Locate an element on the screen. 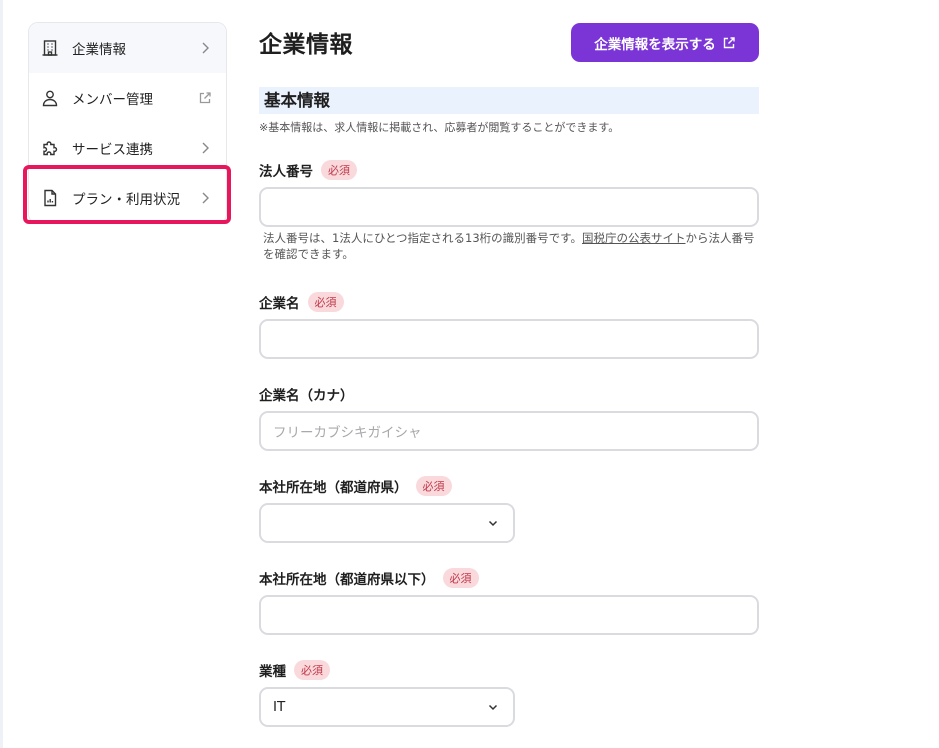 The image size is (939, 748). section-note: ※基本情報は、求人情報に掲載され、応募者が閲覧することができます。 is located at coordinates (439, 127).